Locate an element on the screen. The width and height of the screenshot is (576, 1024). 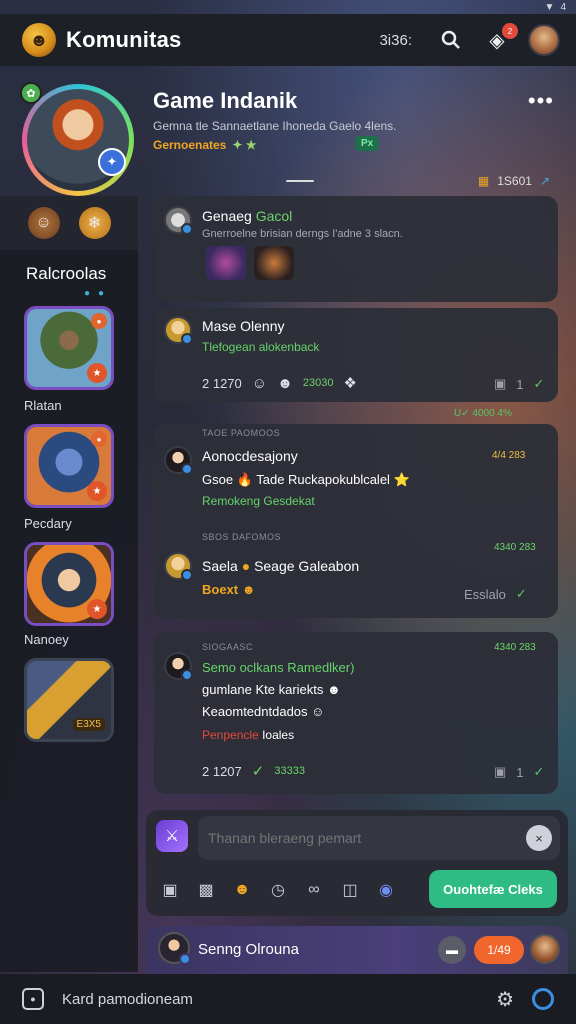
composer-toolbar: ▣ ▩ ☻ ◷ ∞ ◫ ◉ is located at coordinates (278, 890).